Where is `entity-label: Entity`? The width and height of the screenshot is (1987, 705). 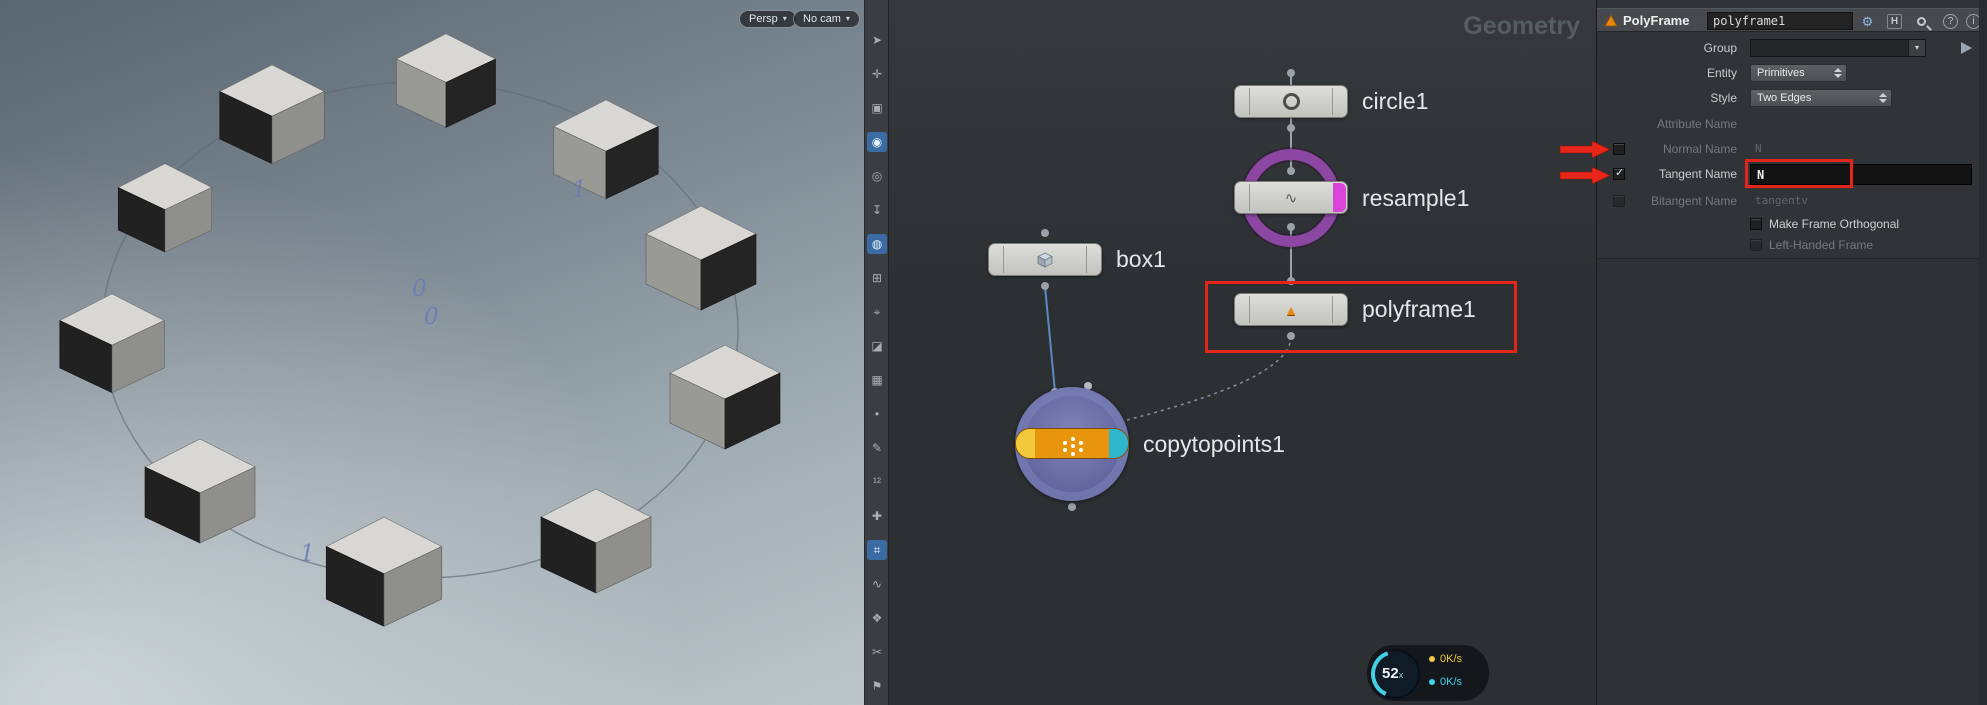 entity-label: Entity is located at coordinates (1721, 73).